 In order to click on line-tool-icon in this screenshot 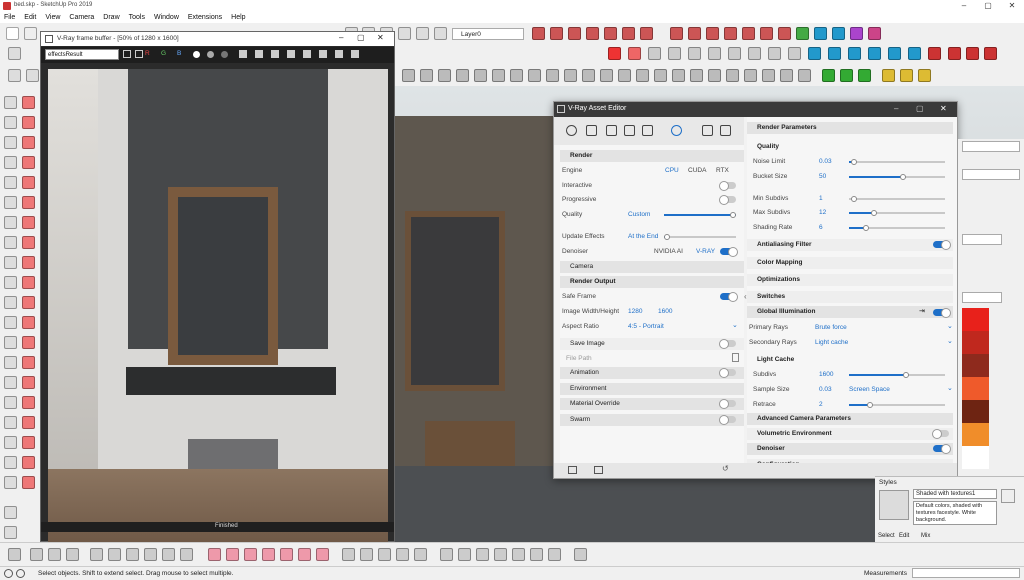, I will do `click(14, 53)`.